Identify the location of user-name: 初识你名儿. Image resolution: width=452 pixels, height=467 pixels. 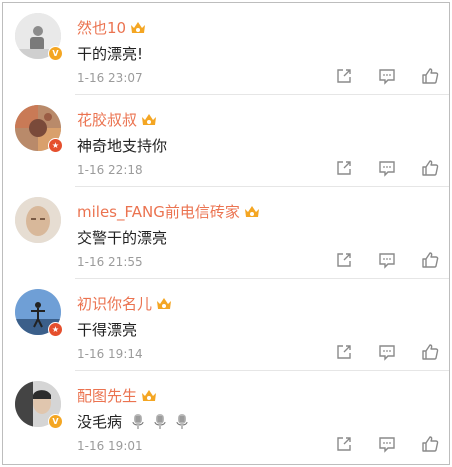
(114, 303).